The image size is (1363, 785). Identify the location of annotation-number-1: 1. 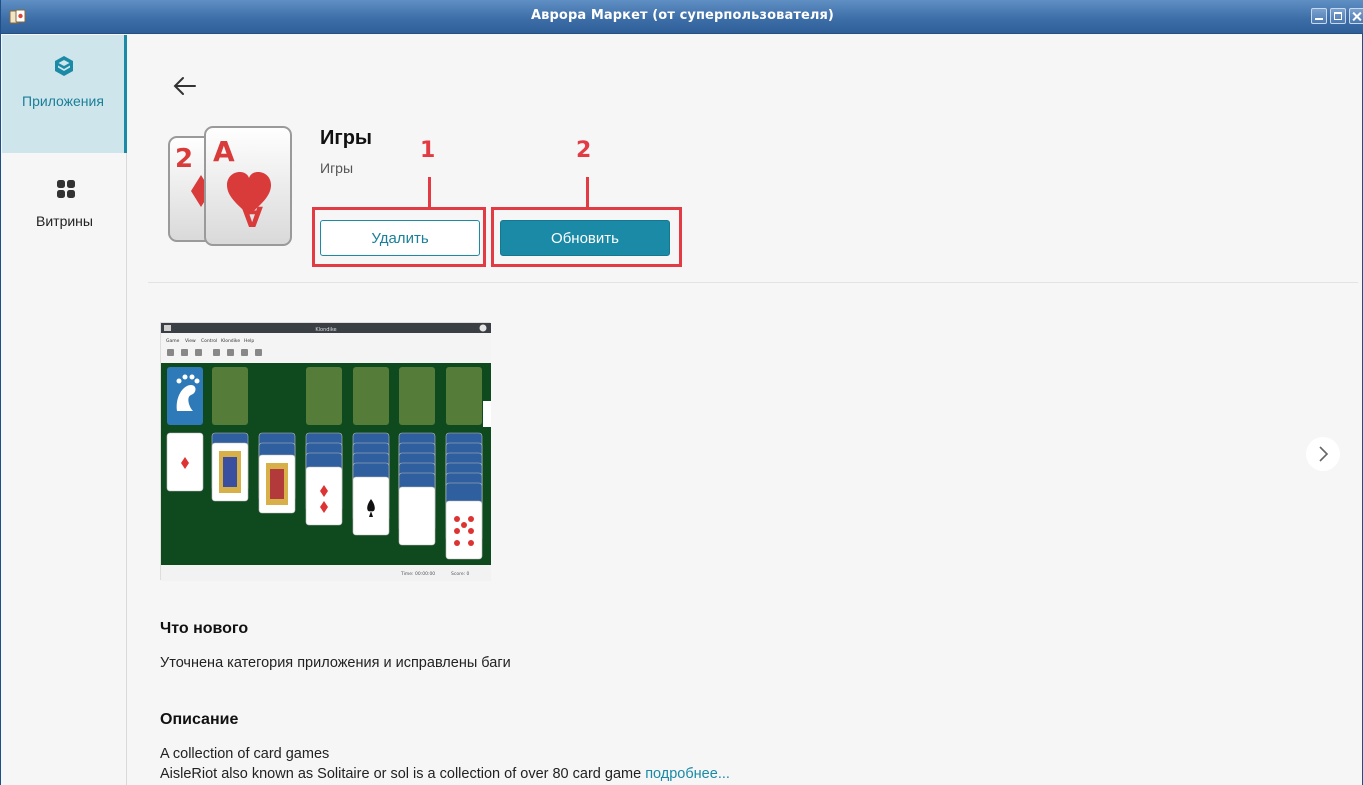
(428, 150).